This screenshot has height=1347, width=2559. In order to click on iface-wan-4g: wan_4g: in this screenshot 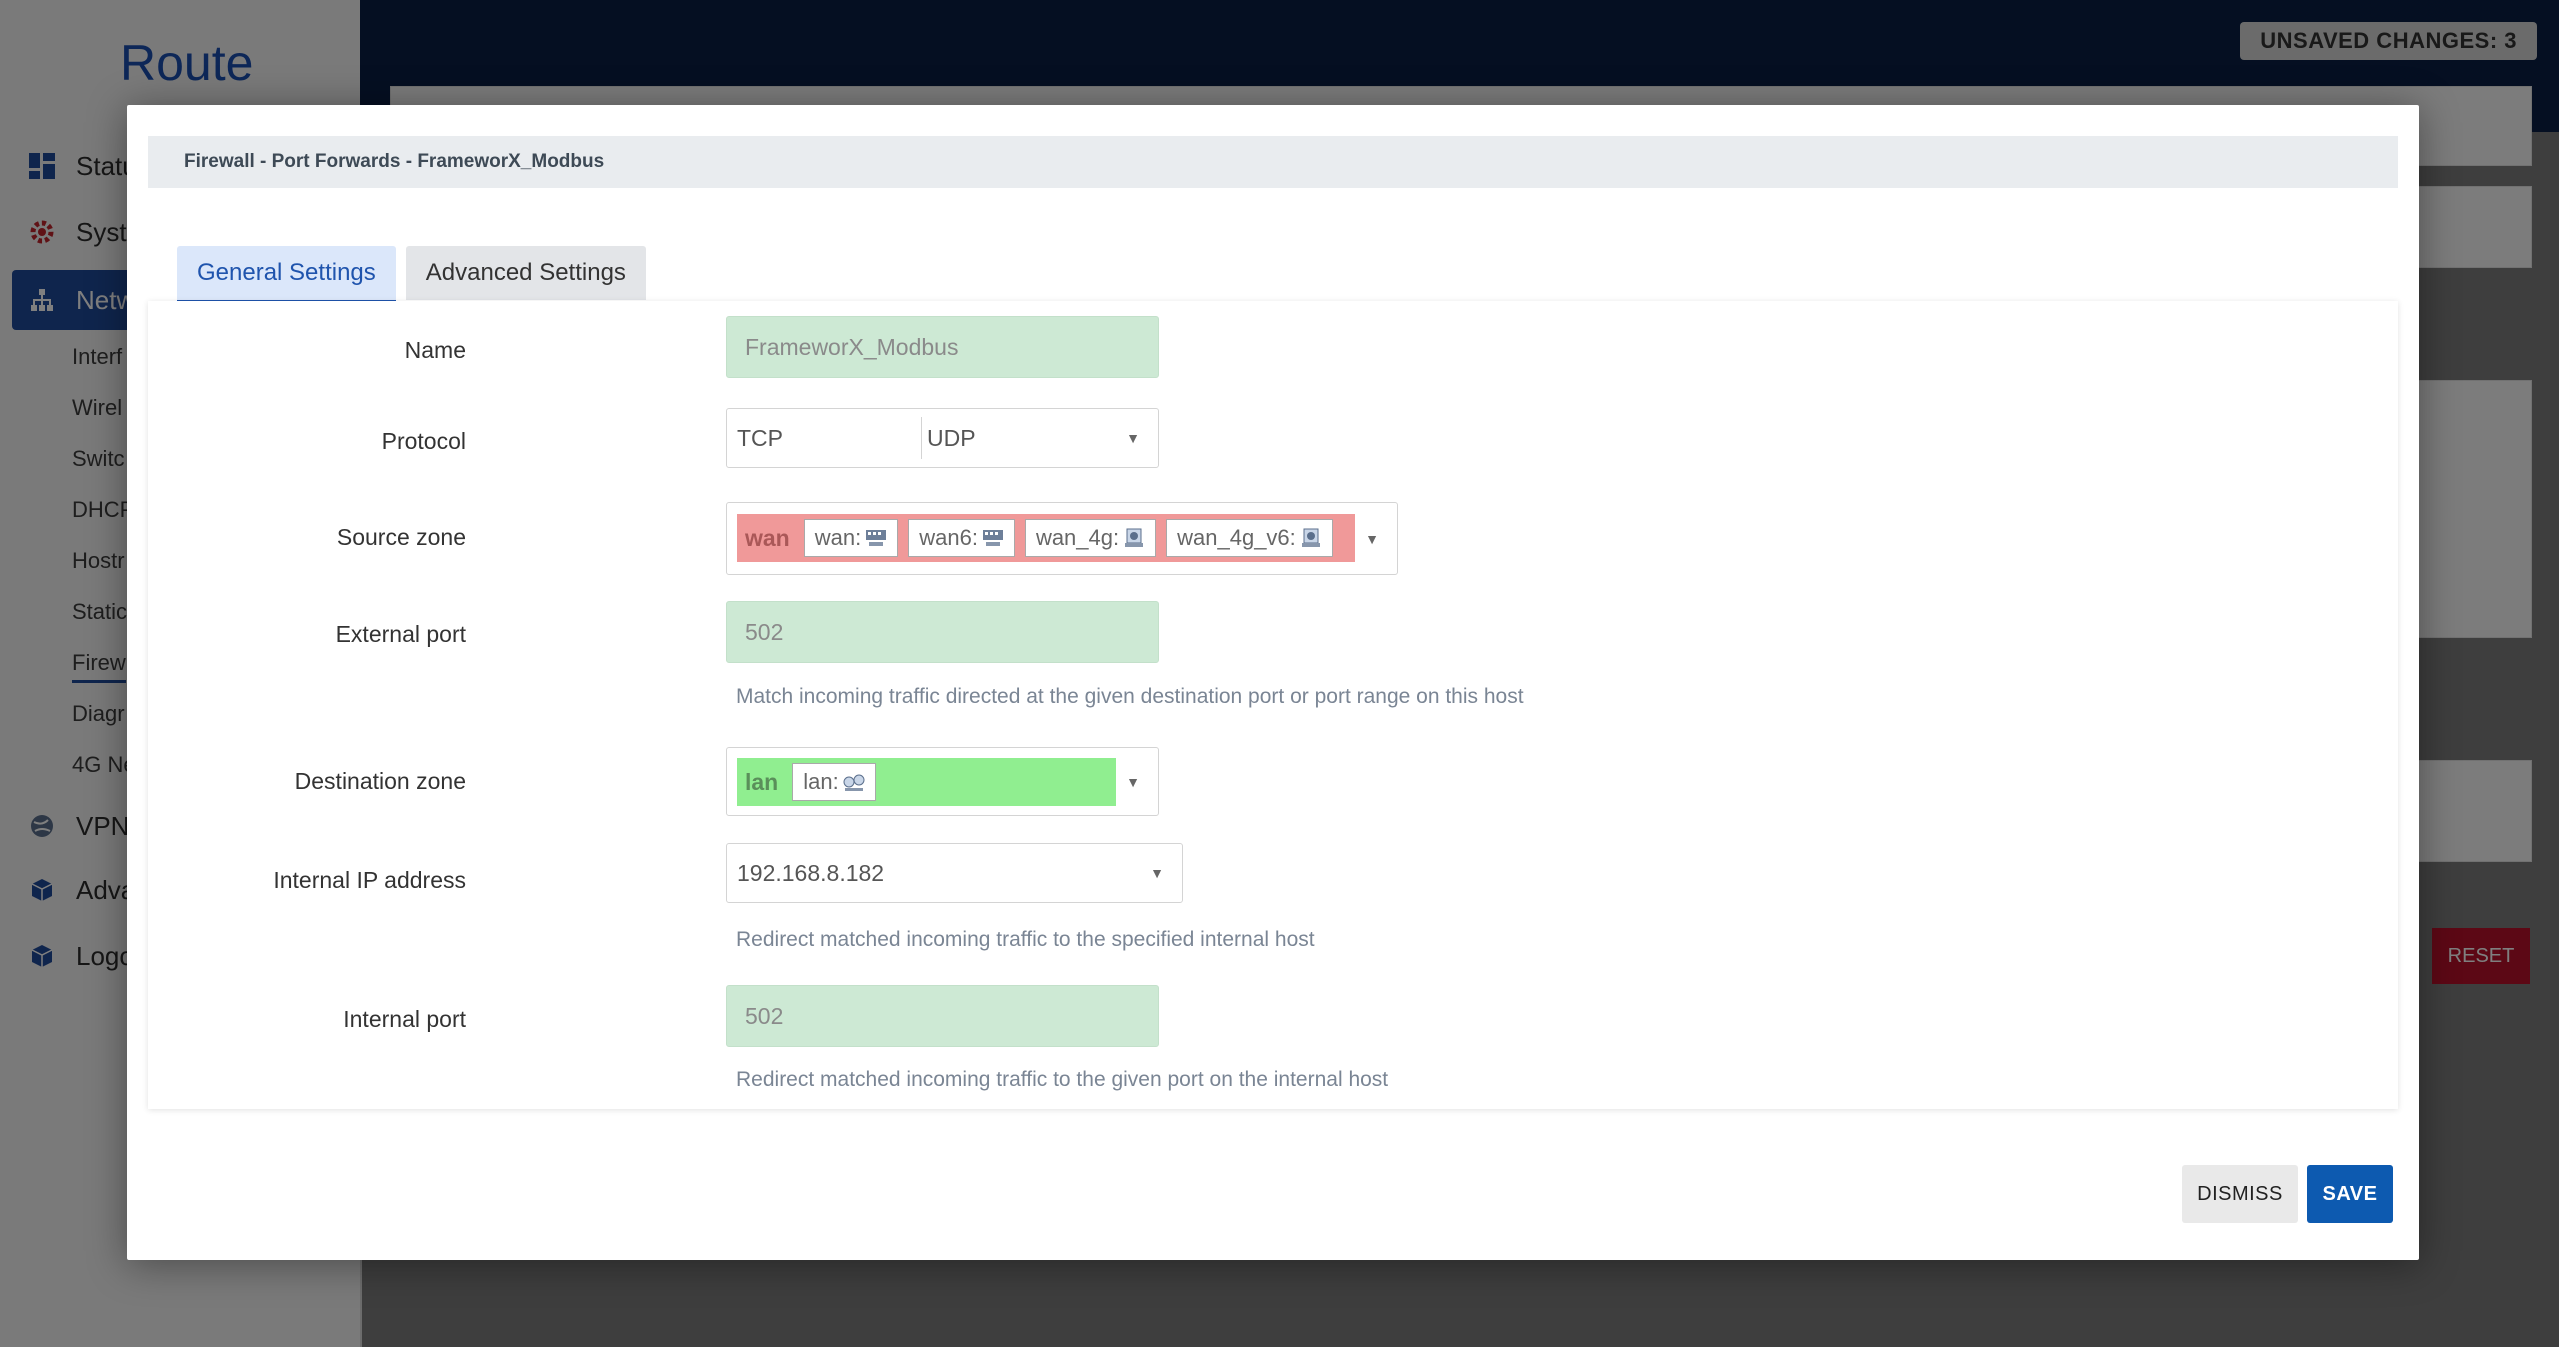, I will do `click(1090, 538)`.